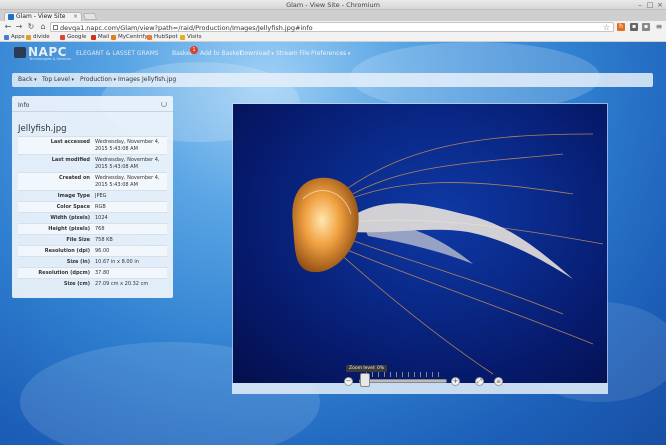 This screenshot has height=445, width=666. I want to click on bookmark-label: HubSpot, so click(166, 37).